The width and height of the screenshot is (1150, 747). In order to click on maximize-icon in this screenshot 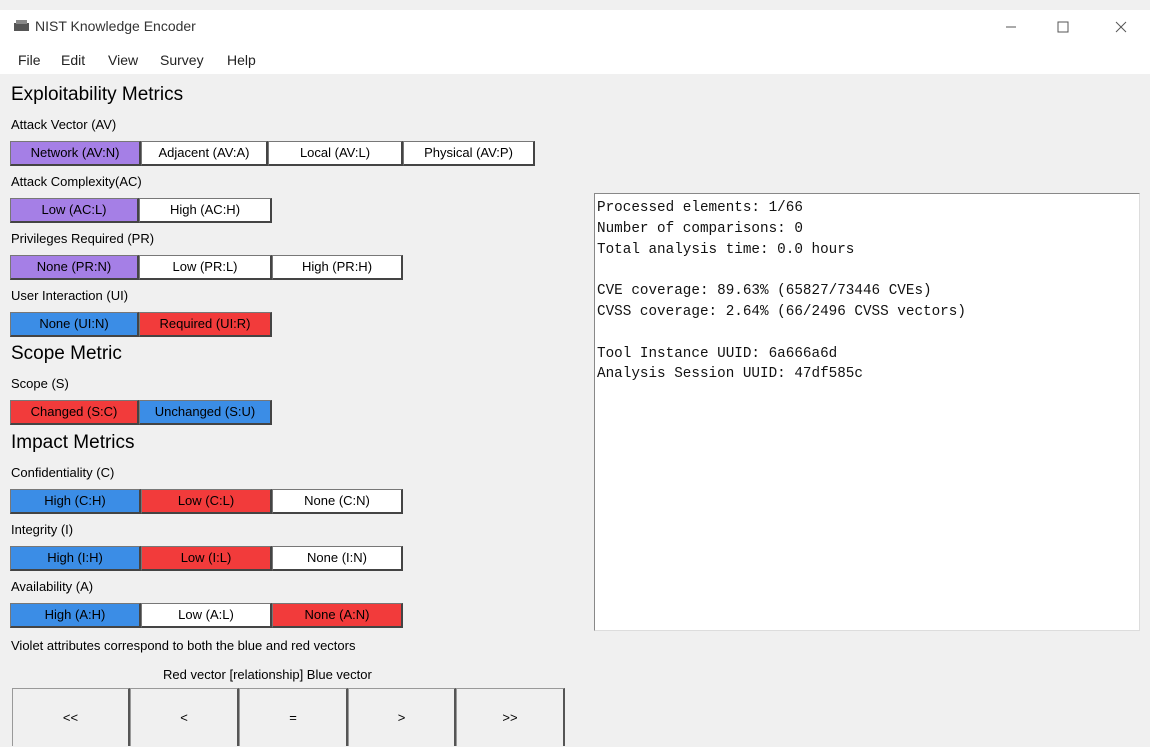, I will do `click(1063, 27)`.